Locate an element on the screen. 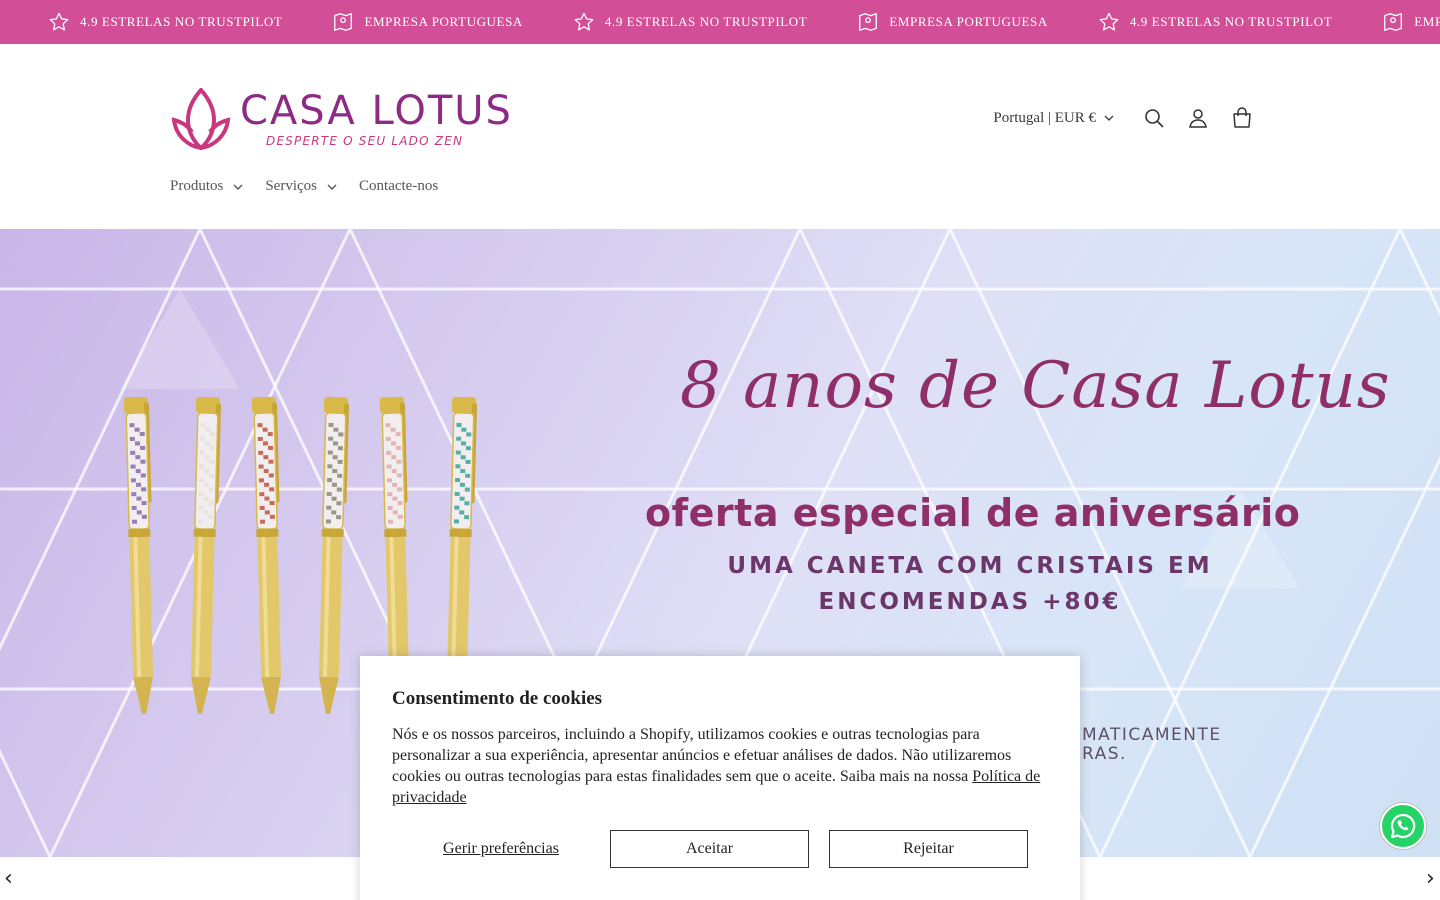 The height and width of the screenshot is (900, 1440). reject-button: Rejeitar is located at coordinates (928, 849).